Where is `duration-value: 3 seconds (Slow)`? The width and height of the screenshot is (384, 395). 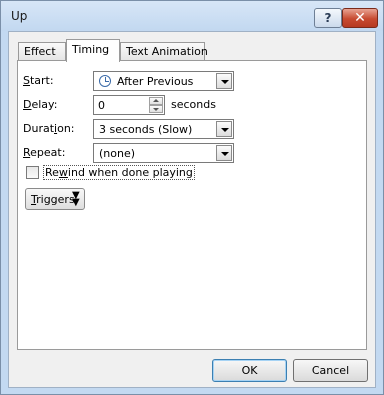 duration-value: 3 seconds (Slow) is located at coordinates (146, 129).